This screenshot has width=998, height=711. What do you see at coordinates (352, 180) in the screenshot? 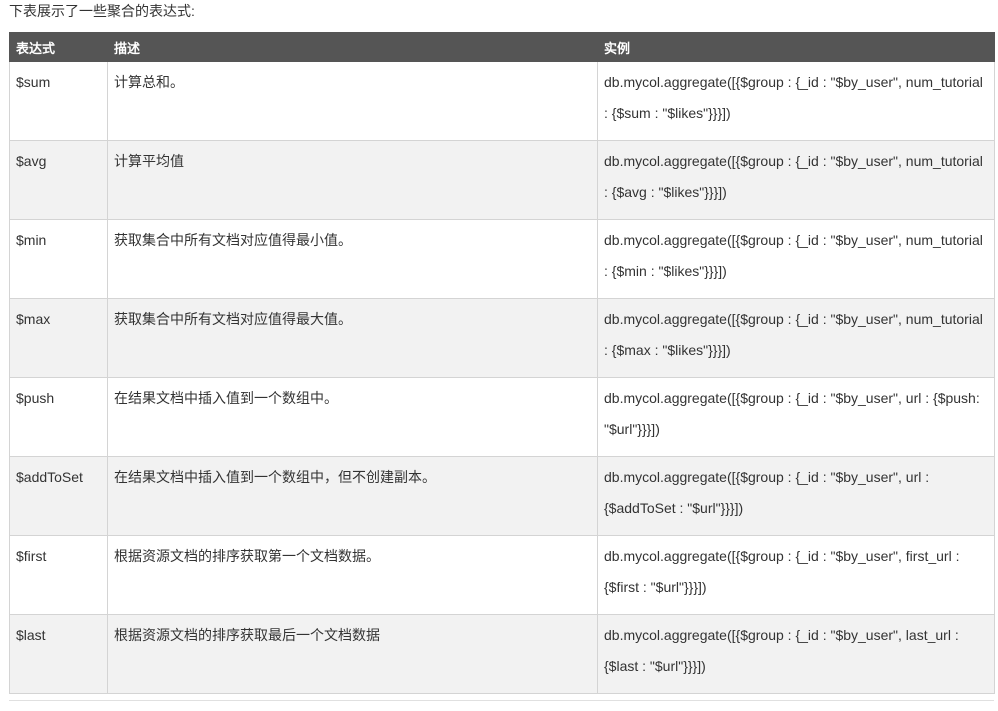
I see `cell-description: 计算平均值` at bounding box center [352, 180].